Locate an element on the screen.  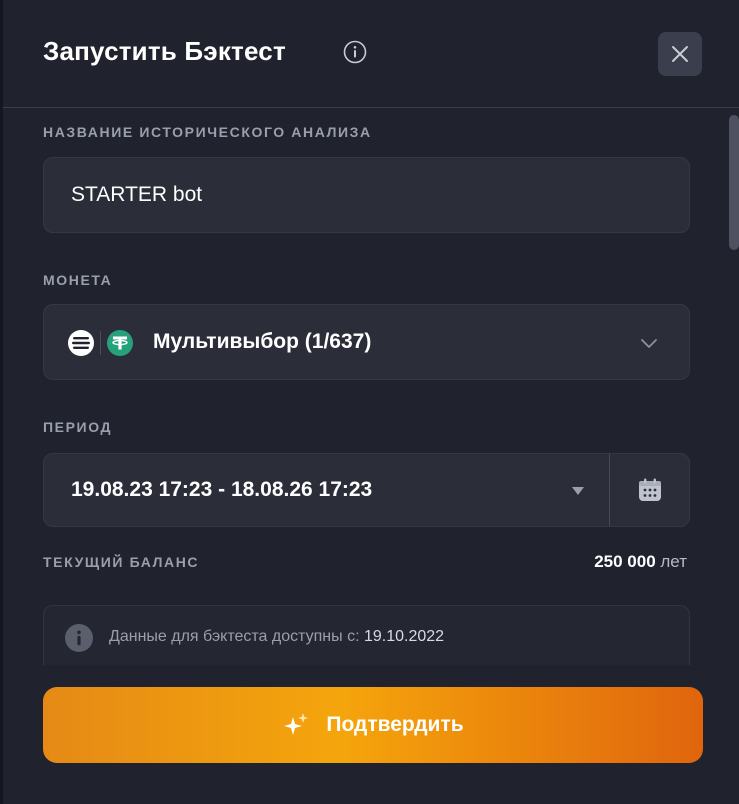
coin-field-label: МОНЕТА is located at coordinates (78, 280).